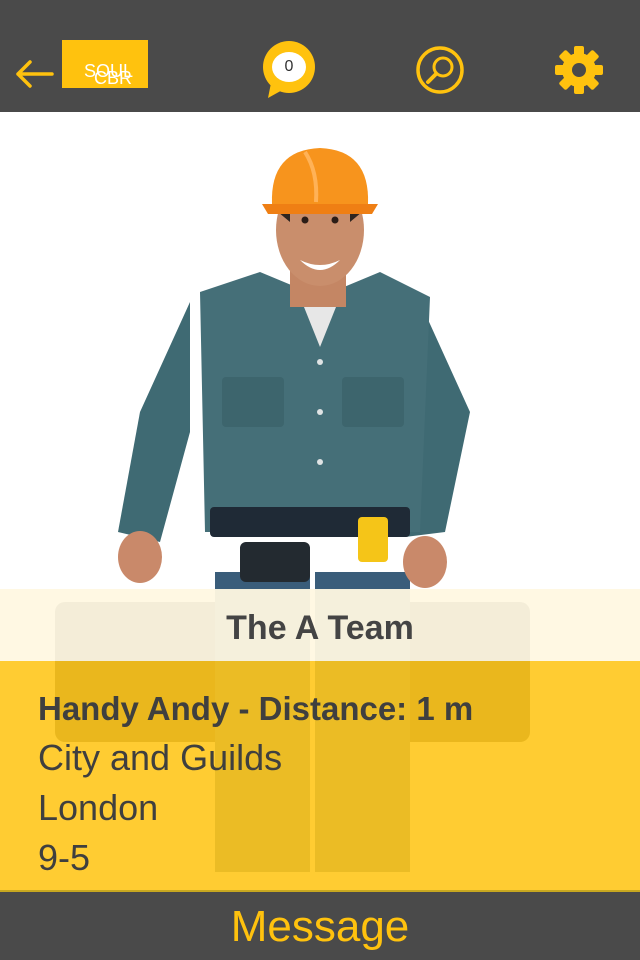 The width and height of the screenshot is (640, 960). I want to click on team-name-banner: The A Team, so click(320, 625).